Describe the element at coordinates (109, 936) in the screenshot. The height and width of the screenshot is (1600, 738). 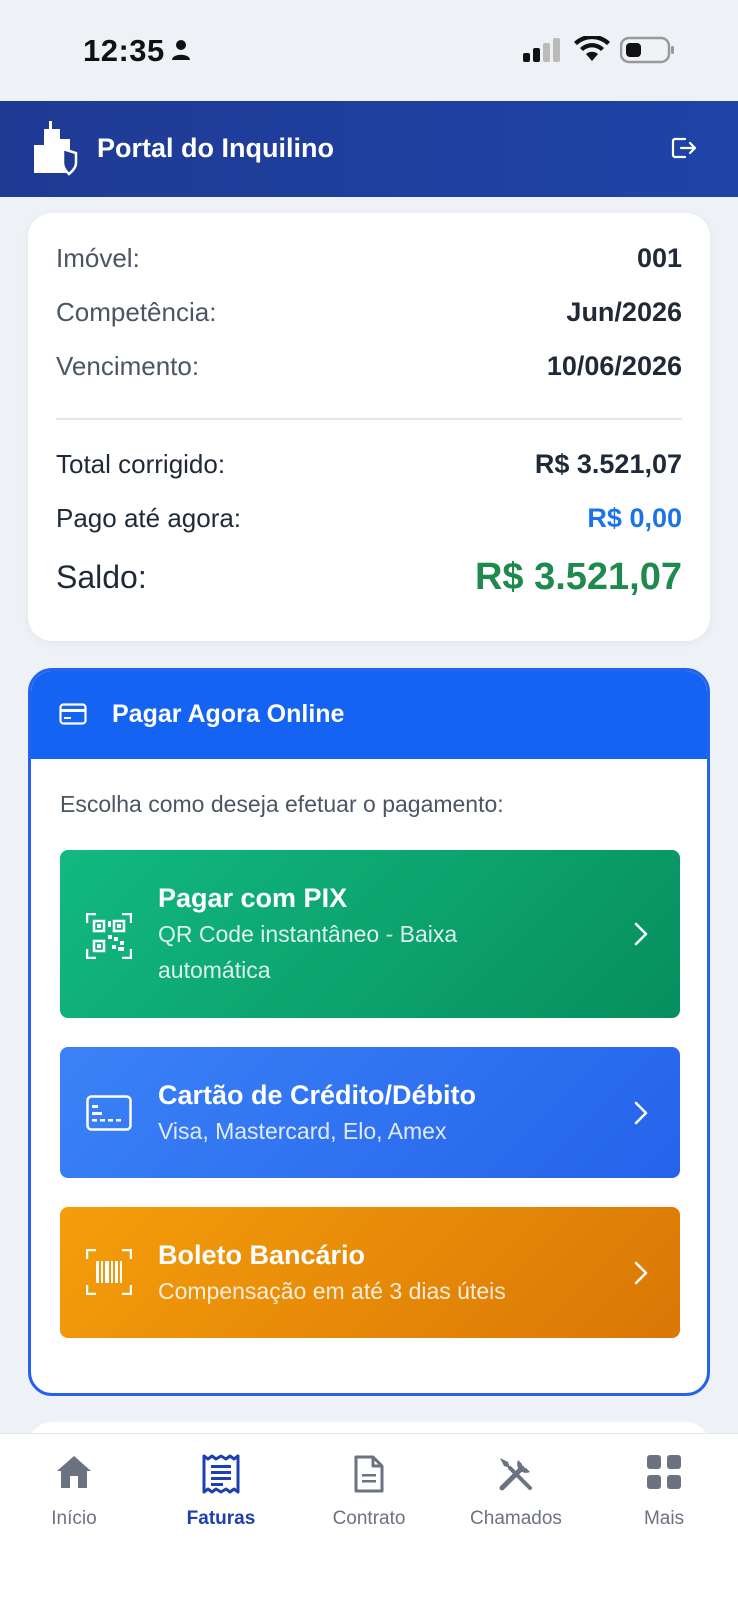
I see `qr-code-icon` at that location.